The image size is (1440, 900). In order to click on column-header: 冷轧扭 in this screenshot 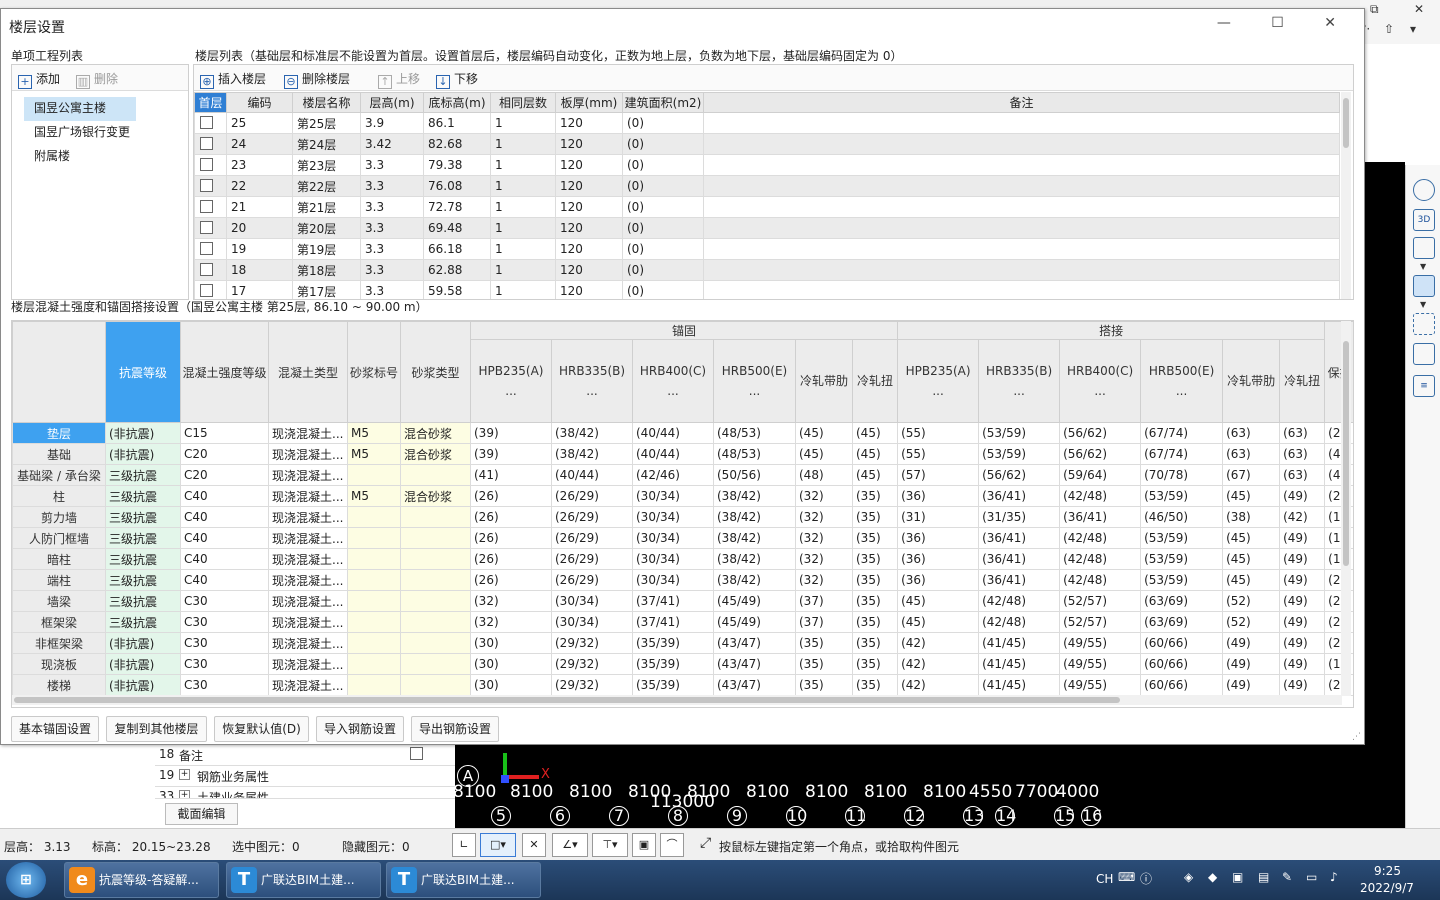, I will do `click(875, 381)`.